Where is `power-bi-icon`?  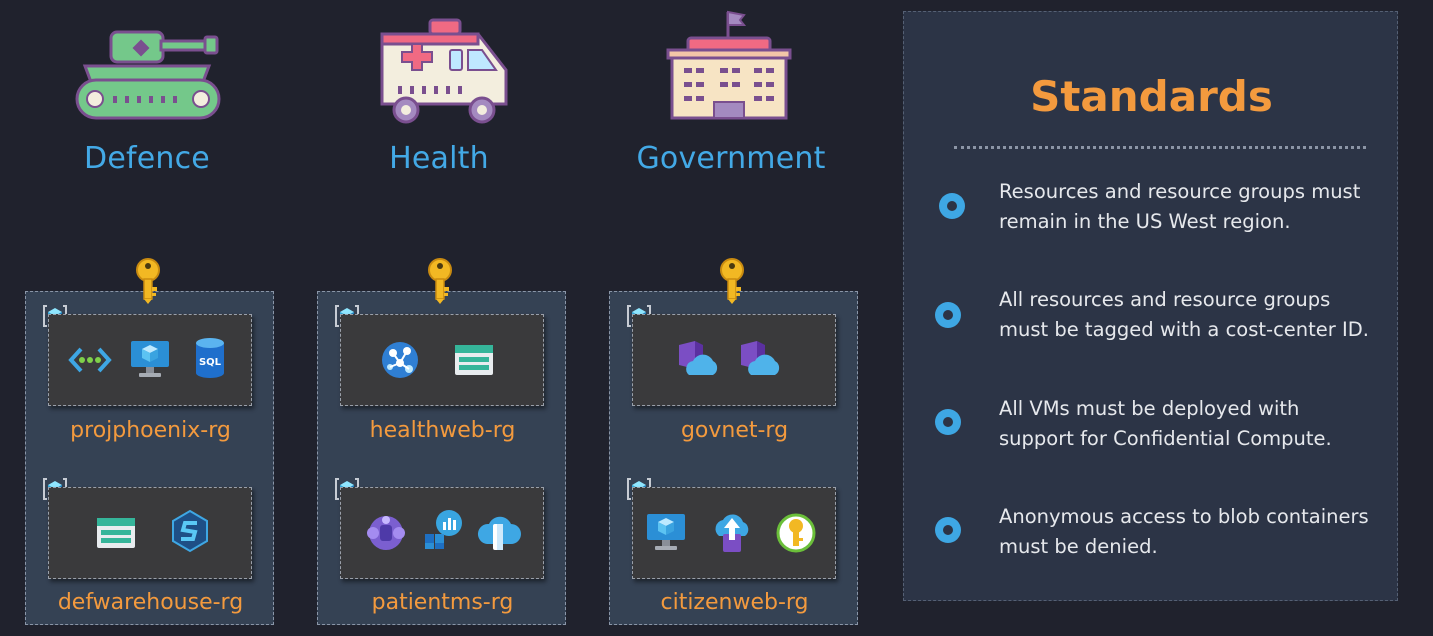
power-bi-icon is located at coordinates (443, 529).